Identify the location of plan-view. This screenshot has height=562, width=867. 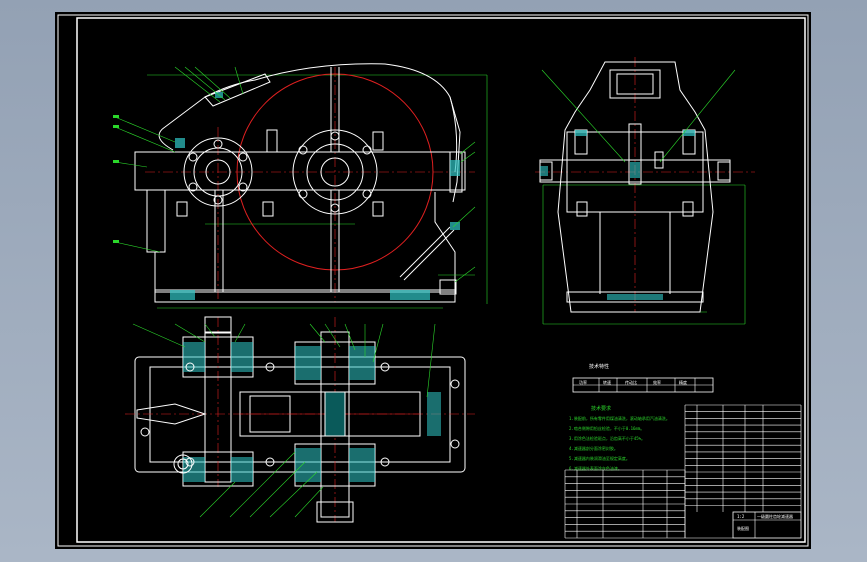
(300, 419).